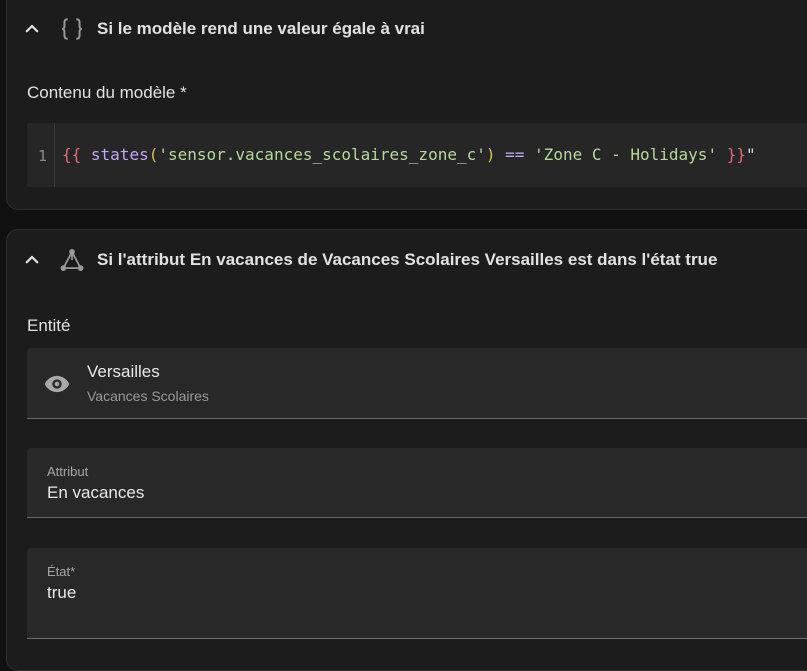  I want to click on state-graph-icon, so click(72, 260).